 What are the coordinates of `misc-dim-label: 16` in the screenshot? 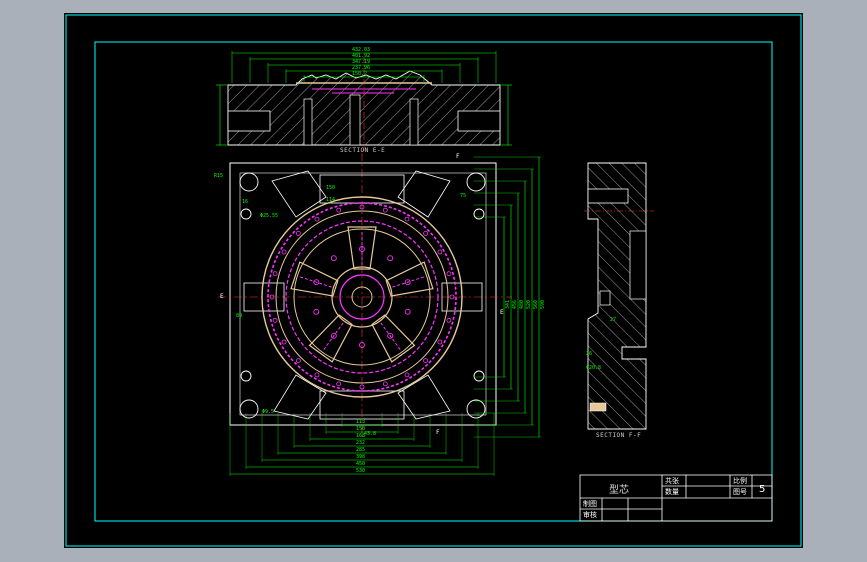 It's located at (245, 202).